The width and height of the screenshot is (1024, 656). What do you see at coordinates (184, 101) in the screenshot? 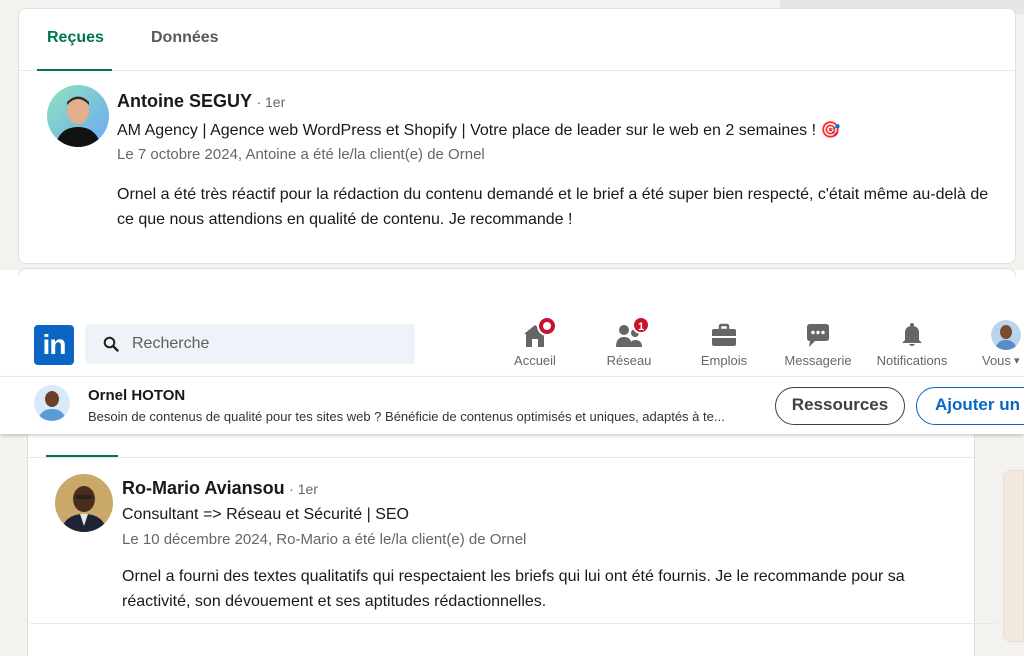
I see `recommender-name: Antoine SEGUY` at bounding box center [184, 101].